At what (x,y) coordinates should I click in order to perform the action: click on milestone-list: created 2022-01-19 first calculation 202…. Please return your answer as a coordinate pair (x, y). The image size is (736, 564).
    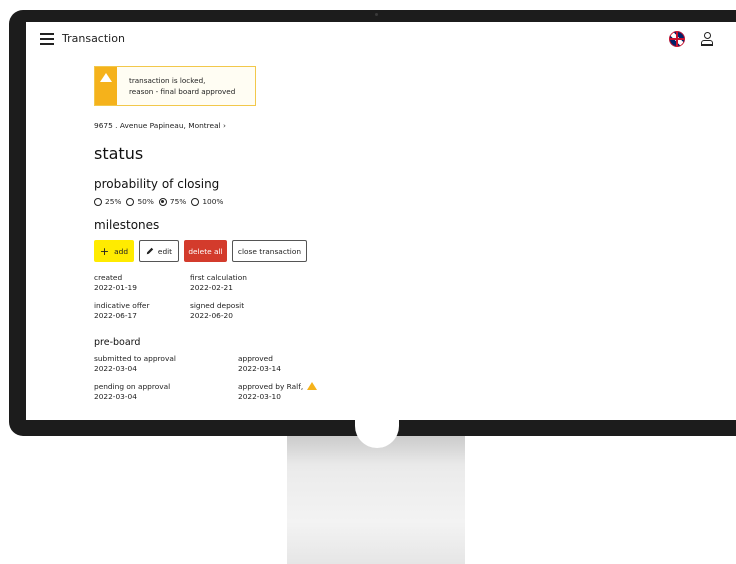
    Looking at the image, I should click on (394, 297).